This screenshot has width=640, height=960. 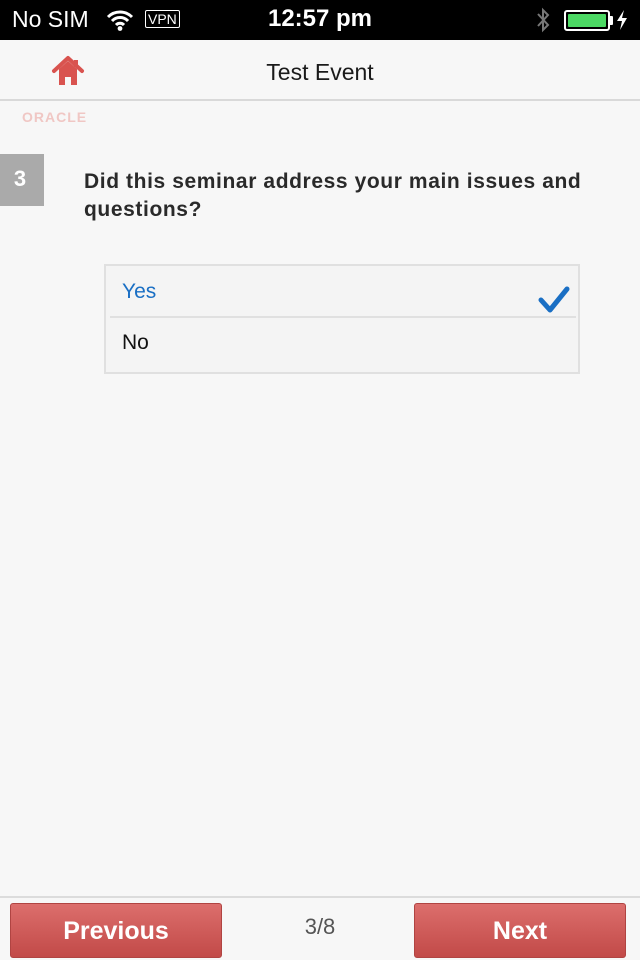 What do you see at coordinates (554, 302) in the screenshot?
I see `checkmark-icon` at bounding box center [554, 302].